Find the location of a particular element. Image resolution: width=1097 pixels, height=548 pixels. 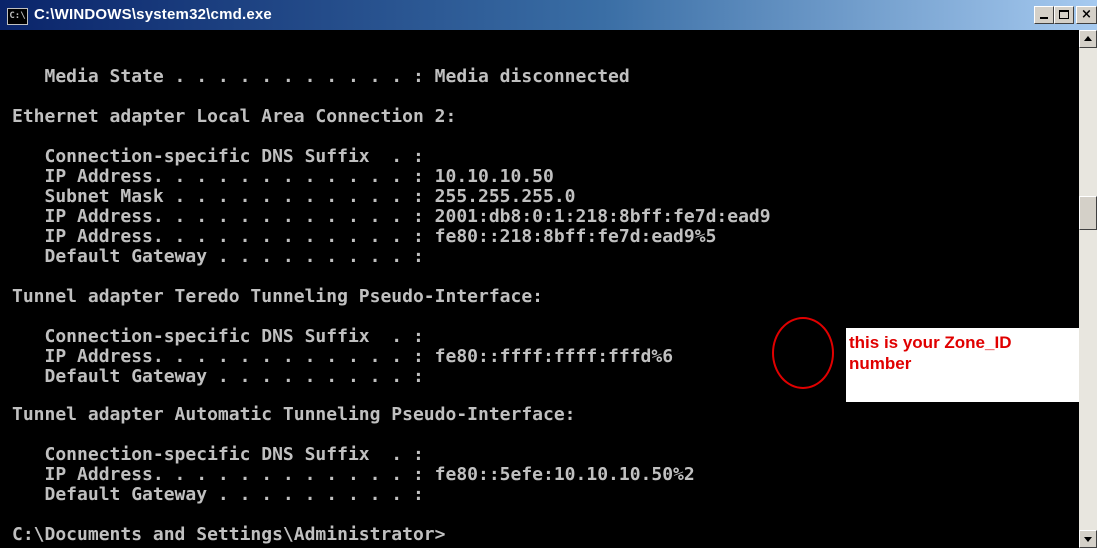

scroll-up-button is located at coordinates (1088, 39).